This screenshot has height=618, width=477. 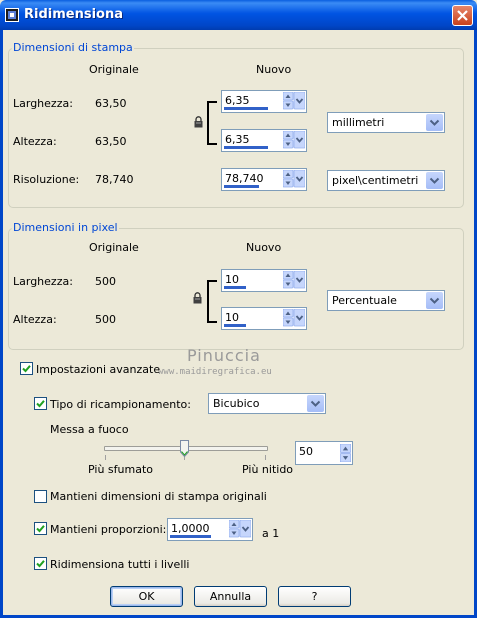 What do you see at coordinates (264, 247) in the screenshot?
I see `pixel-col-new: Nuovo` at bounding box center [264, 247].